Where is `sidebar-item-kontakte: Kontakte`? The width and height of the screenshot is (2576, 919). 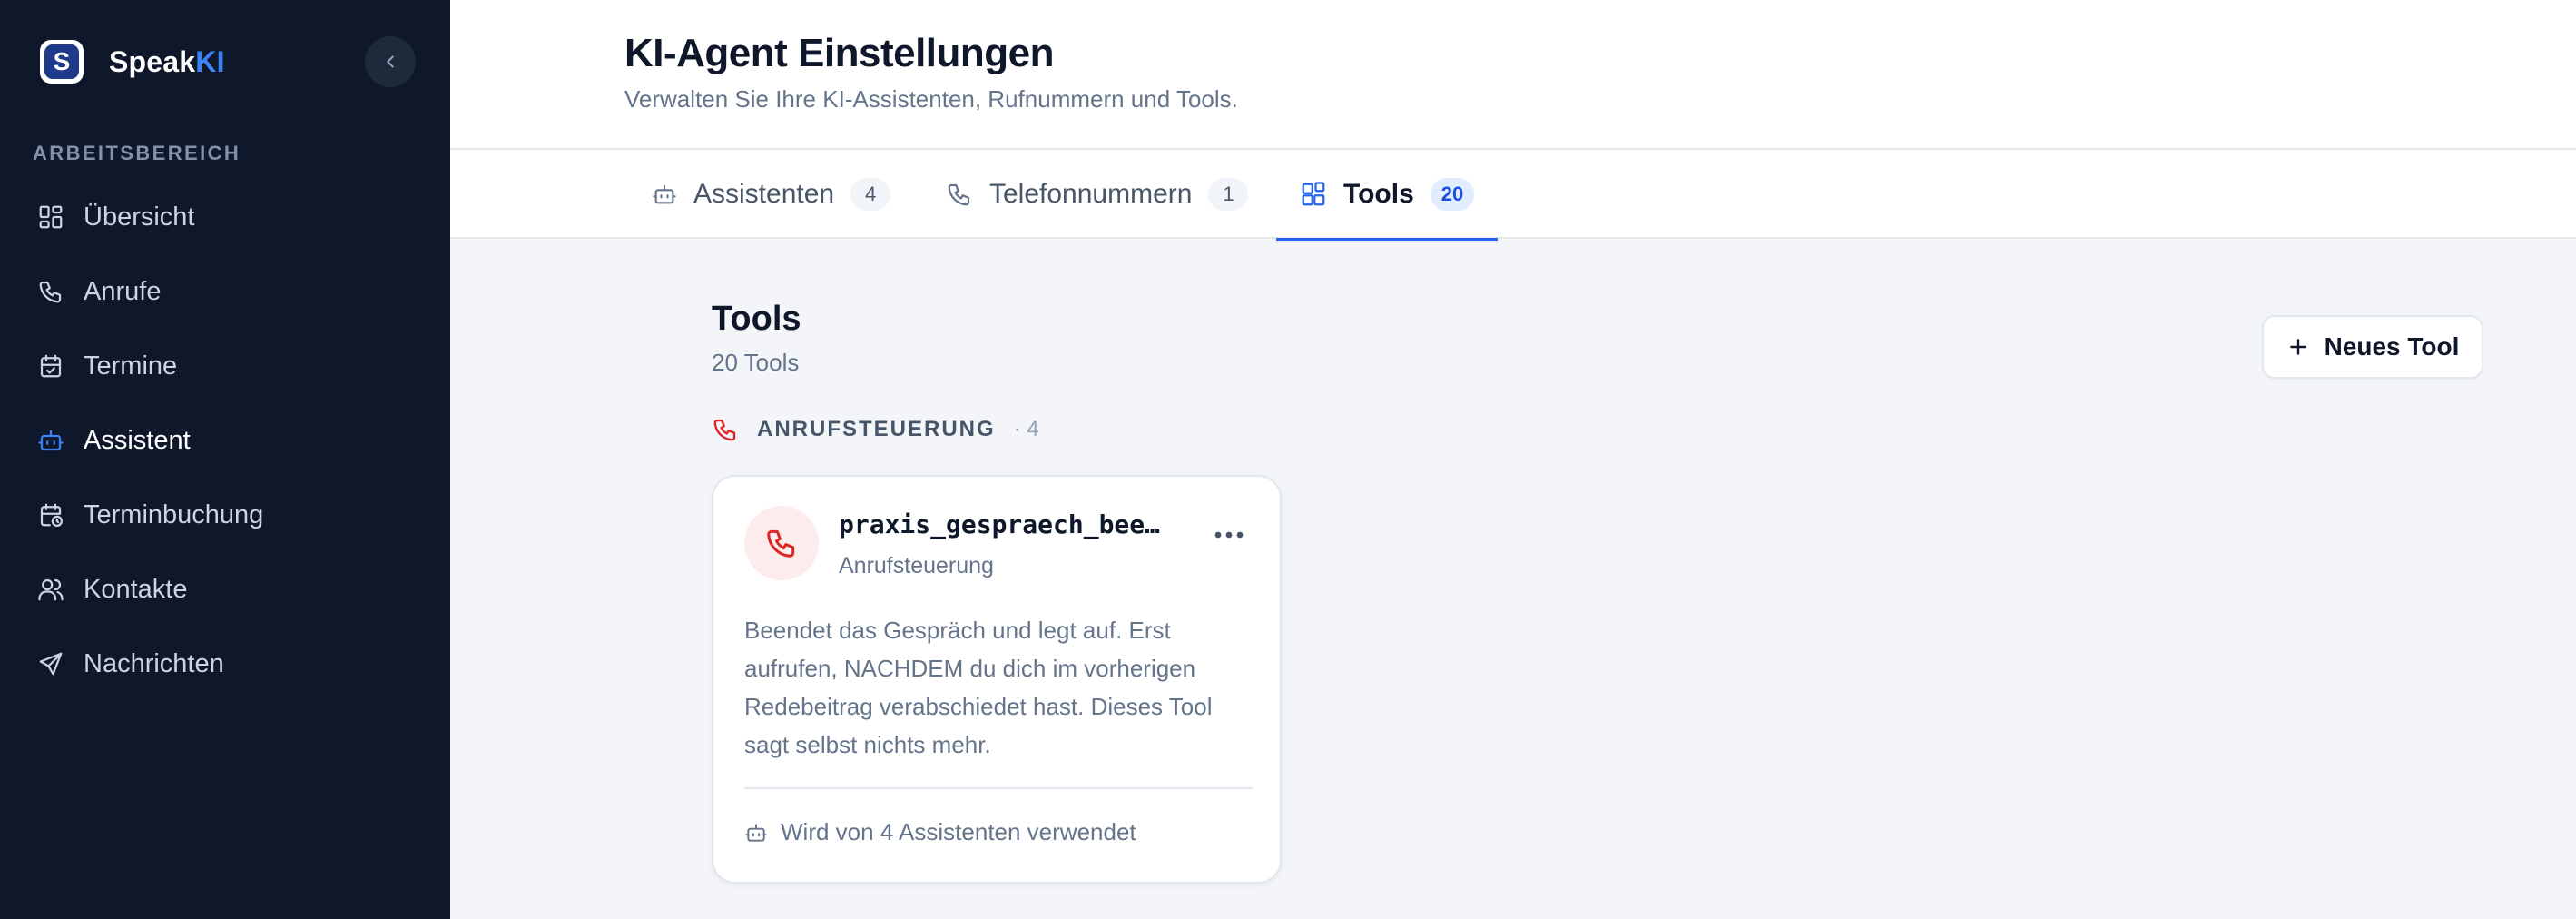 sidebar-item-kontakte: Kontakte is located at coordinates (225, 590).